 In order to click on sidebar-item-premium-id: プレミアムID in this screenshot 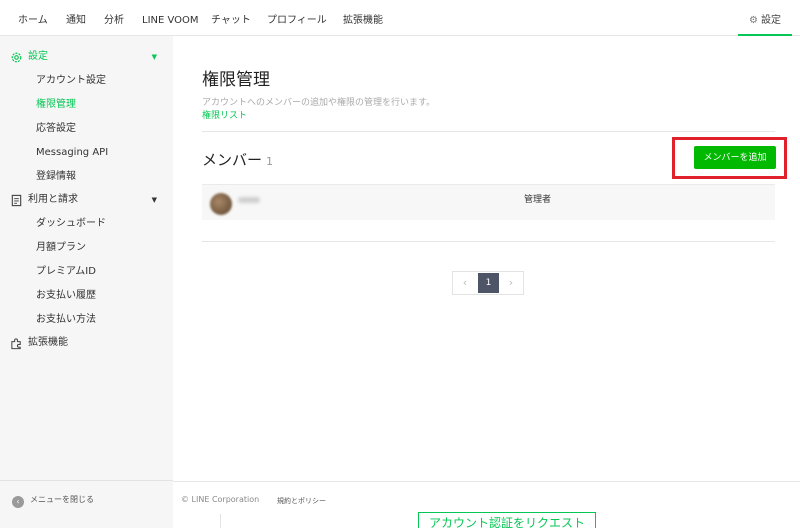, I will do `click(86, 272)`.